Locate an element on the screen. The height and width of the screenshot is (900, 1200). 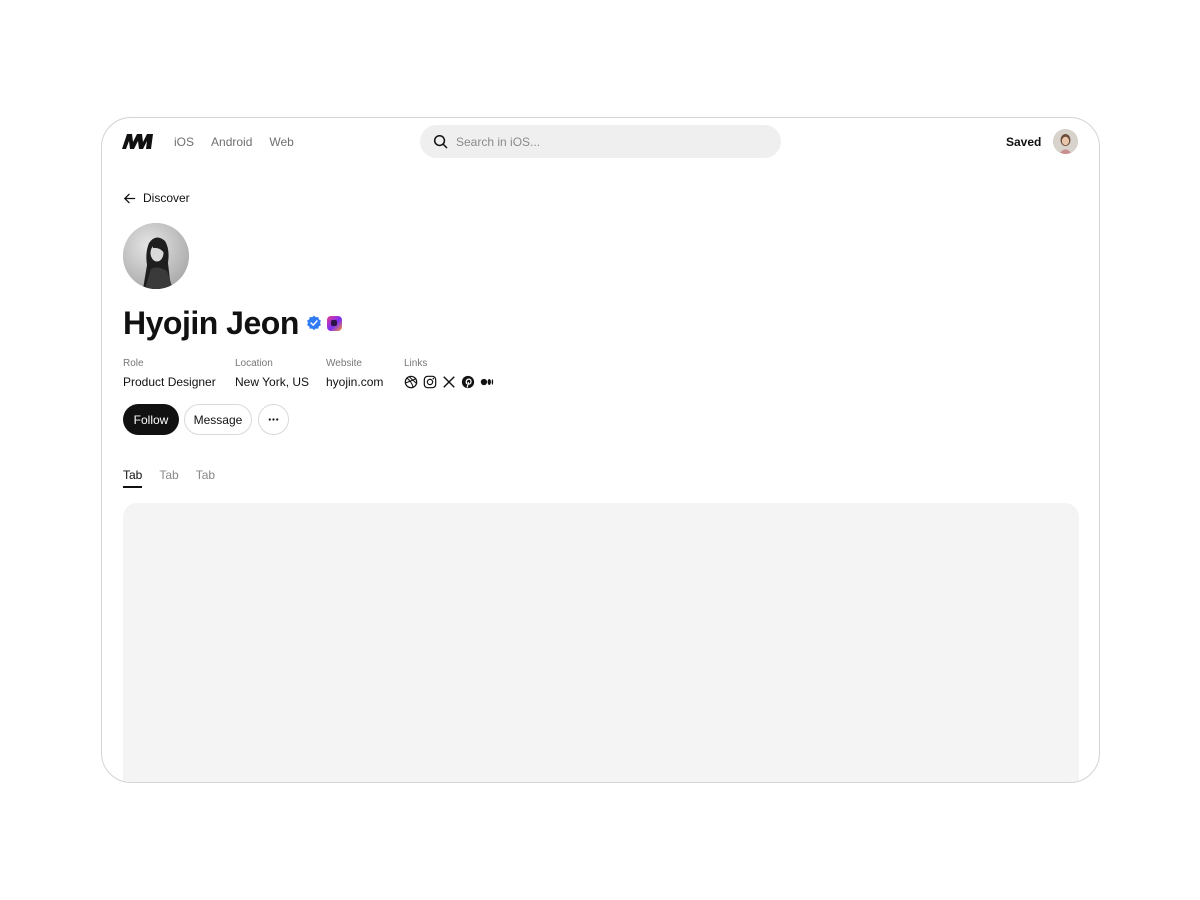
profile-tabs: Tab Tab Tab is located at coordinates (169, 478).